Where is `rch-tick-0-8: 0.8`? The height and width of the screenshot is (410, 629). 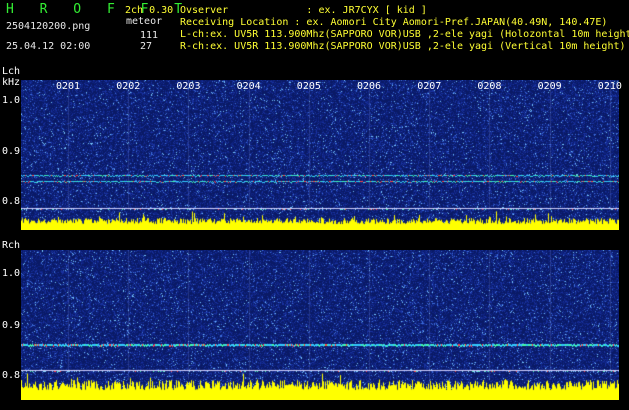 rch-tick-0-8: 0.8 is located at coordinates (11, 375).